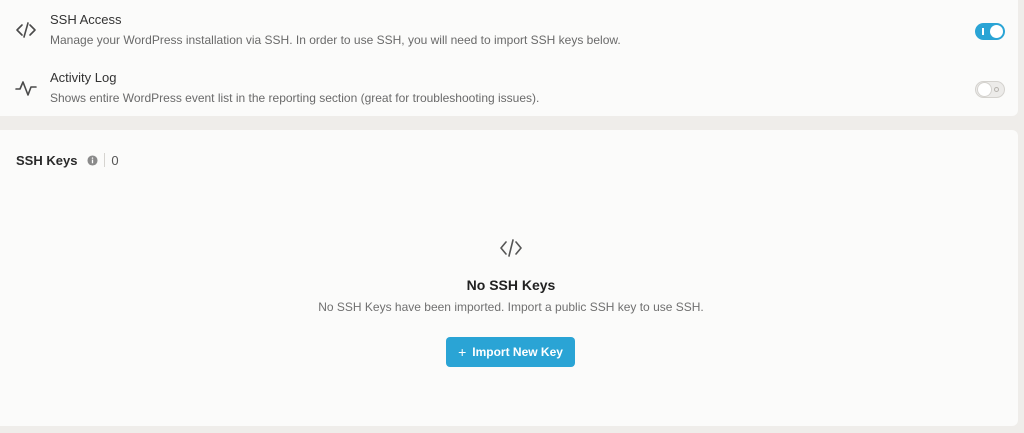 Image resolution: width=1024 pixels, height=433 pixels. What do you see at coordinates (115, 160) in the screenshot?
I see `ssh-keys-count: 0` at bounding box center [115, 160].